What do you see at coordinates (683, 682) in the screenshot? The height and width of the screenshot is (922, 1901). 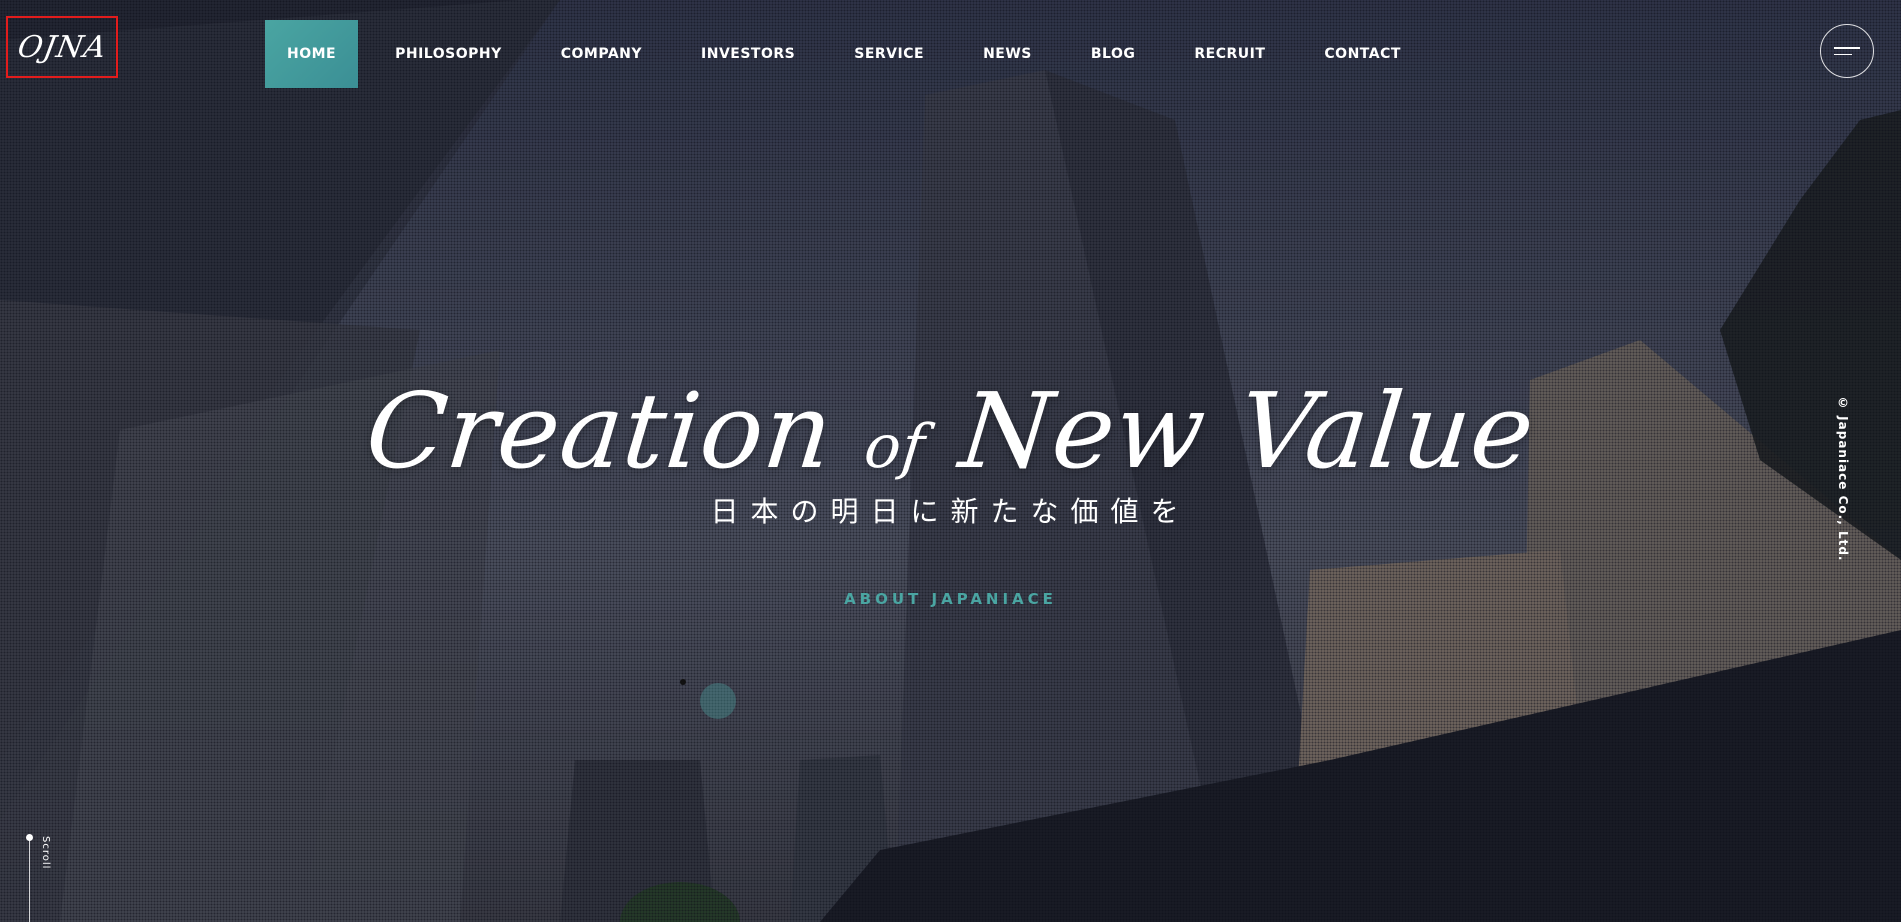 I see `mouse-cursor-dot` at bounding box center [683, 682].